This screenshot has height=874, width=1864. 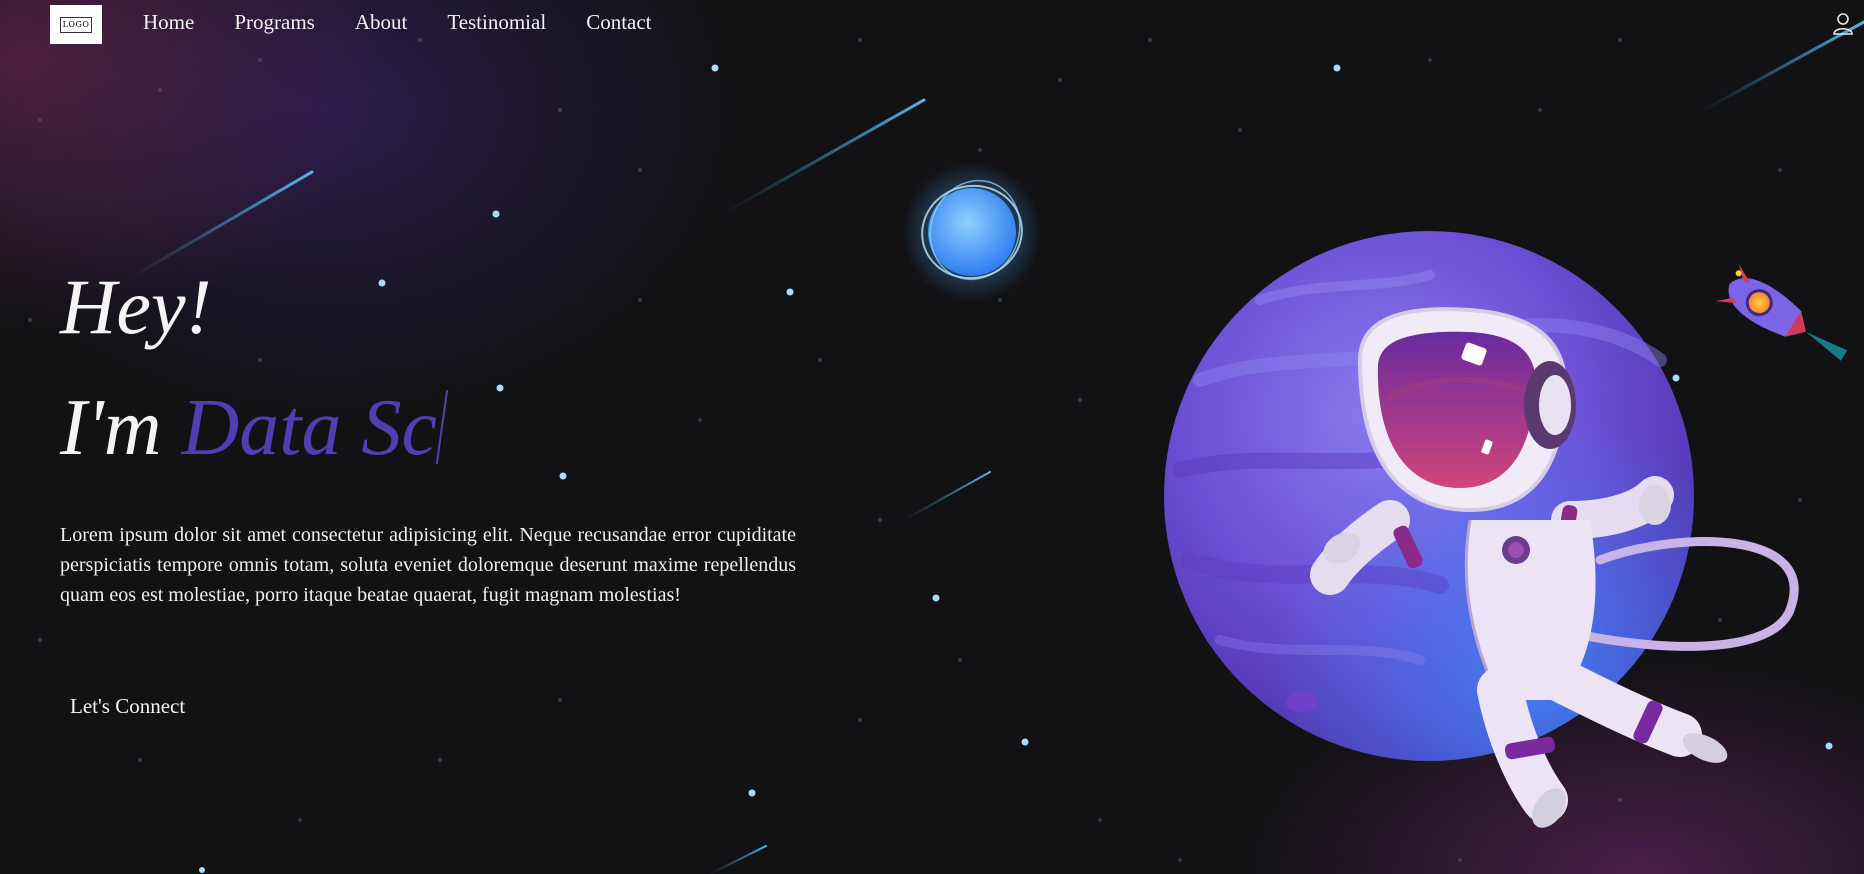 I want to click on nav-link-testinomial: Testinomial, so click(x=496, y=22).